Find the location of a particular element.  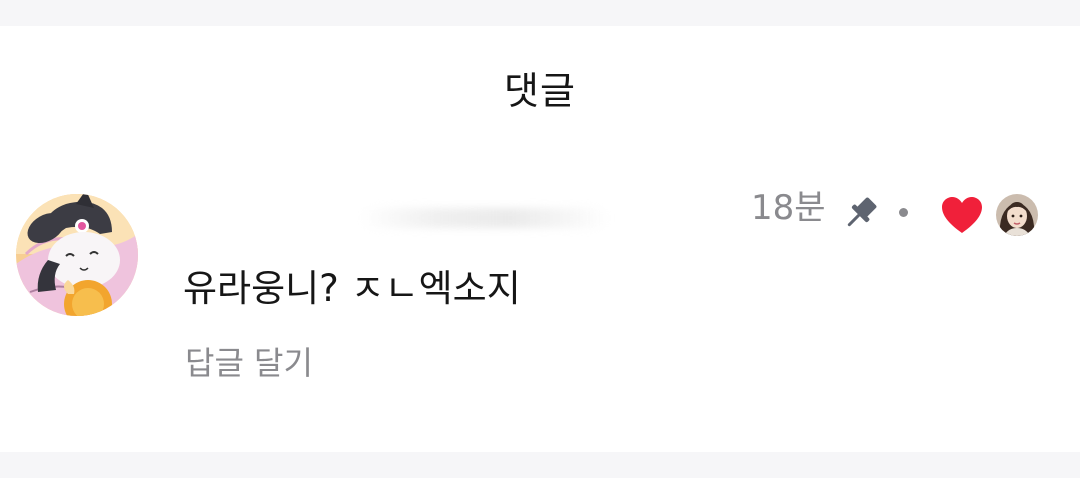

author-avatar is located at coordinates (1017, 215).